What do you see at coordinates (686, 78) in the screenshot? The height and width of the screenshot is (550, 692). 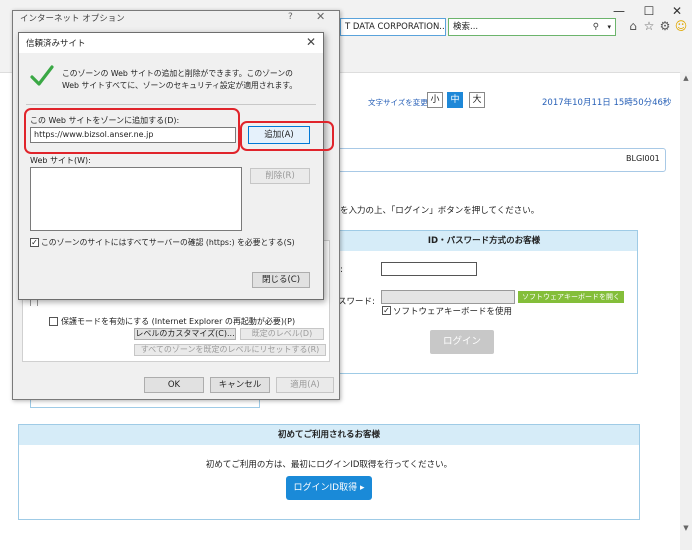 I see `scroll-up-icon: ▲` at bounding box center [686, 78].